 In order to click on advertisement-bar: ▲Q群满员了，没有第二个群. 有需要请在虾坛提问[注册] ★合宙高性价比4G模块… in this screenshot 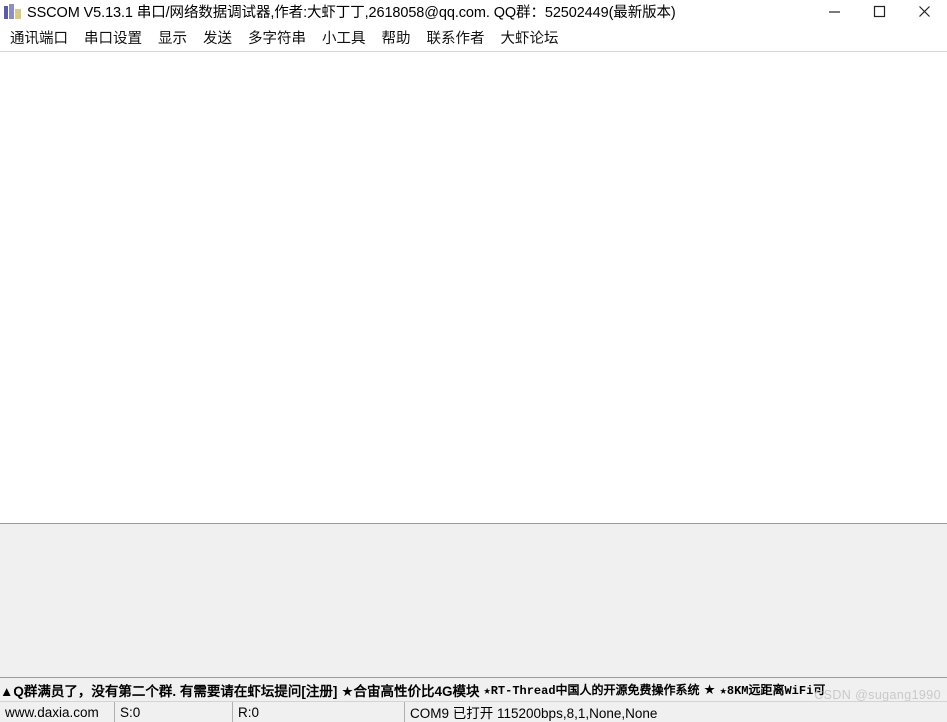, I will do `click(473, 689)`.